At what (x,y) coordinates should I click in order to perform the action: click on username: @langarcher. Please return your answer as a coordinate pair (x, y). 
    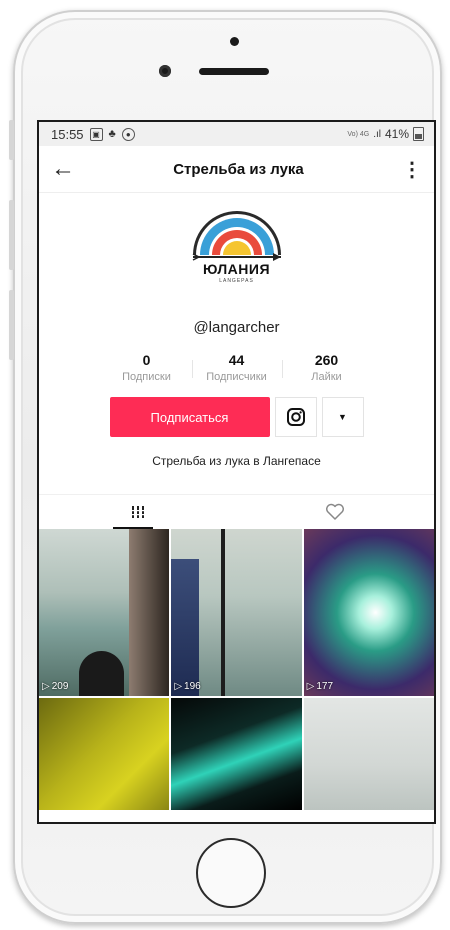
    Looking at the image, I should click on (236, 327).